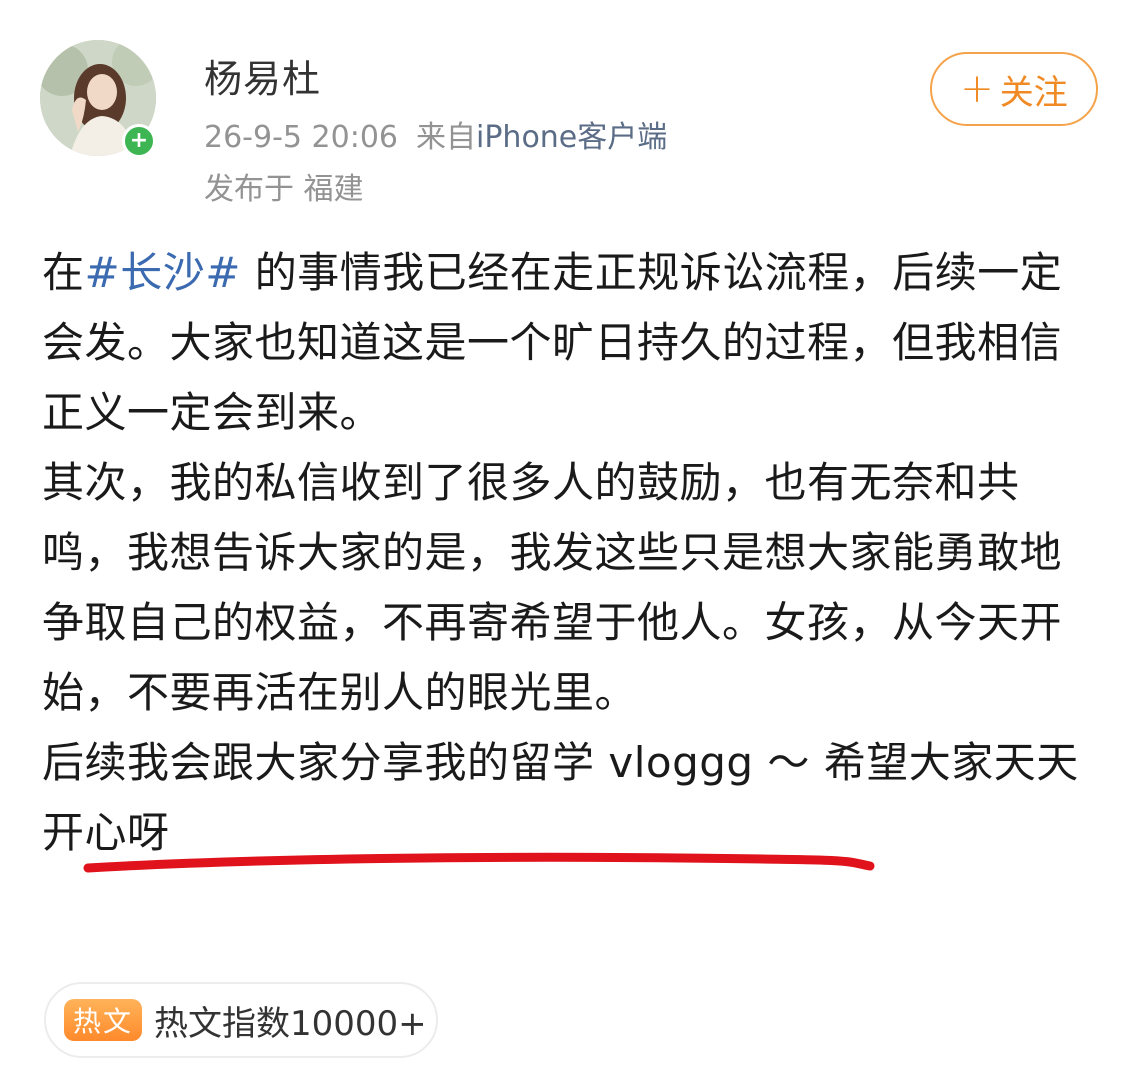 This screenshot has width=1141, height=1080. I want to click on online-badge-icon: +, so click(139, 141).